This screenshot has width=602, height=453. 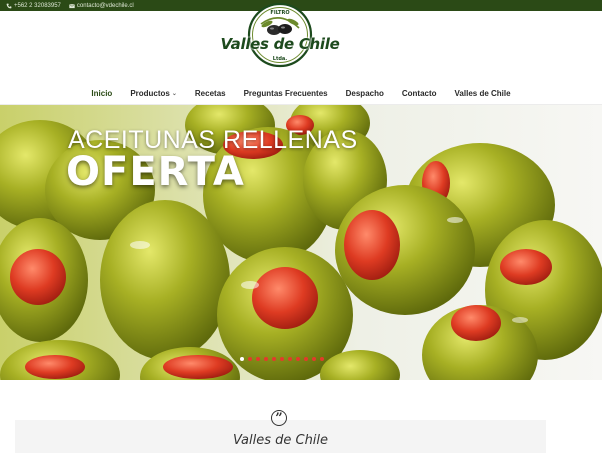 What do you see at coordinates (101, 6) in the screenshot?
I see `email-contact: contacto@vdechile.cl` at bounding box center [101, 6].